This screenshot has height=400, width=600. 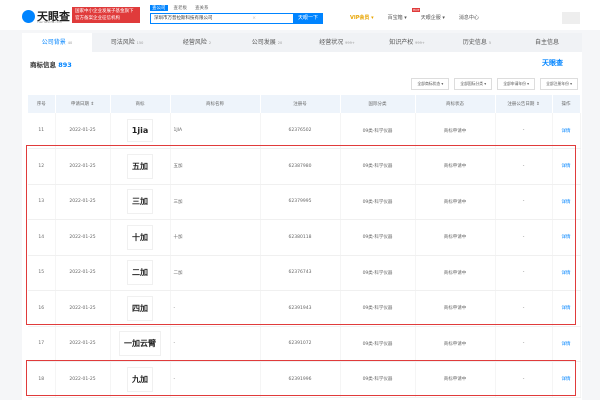 I want to click on mark-name: -, so click(x=215, y=344).